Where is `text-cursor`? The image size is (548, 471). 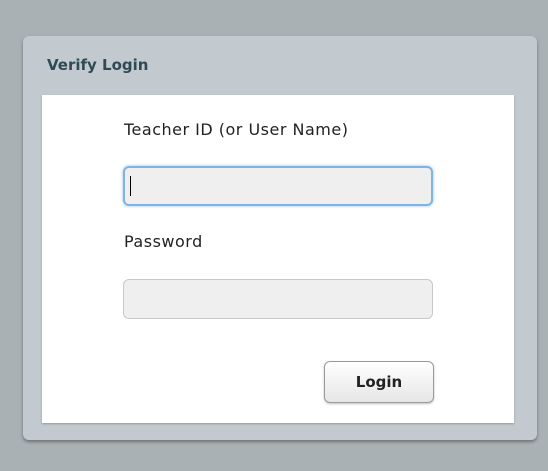
text-cursor is located at coordinates (130, 186).